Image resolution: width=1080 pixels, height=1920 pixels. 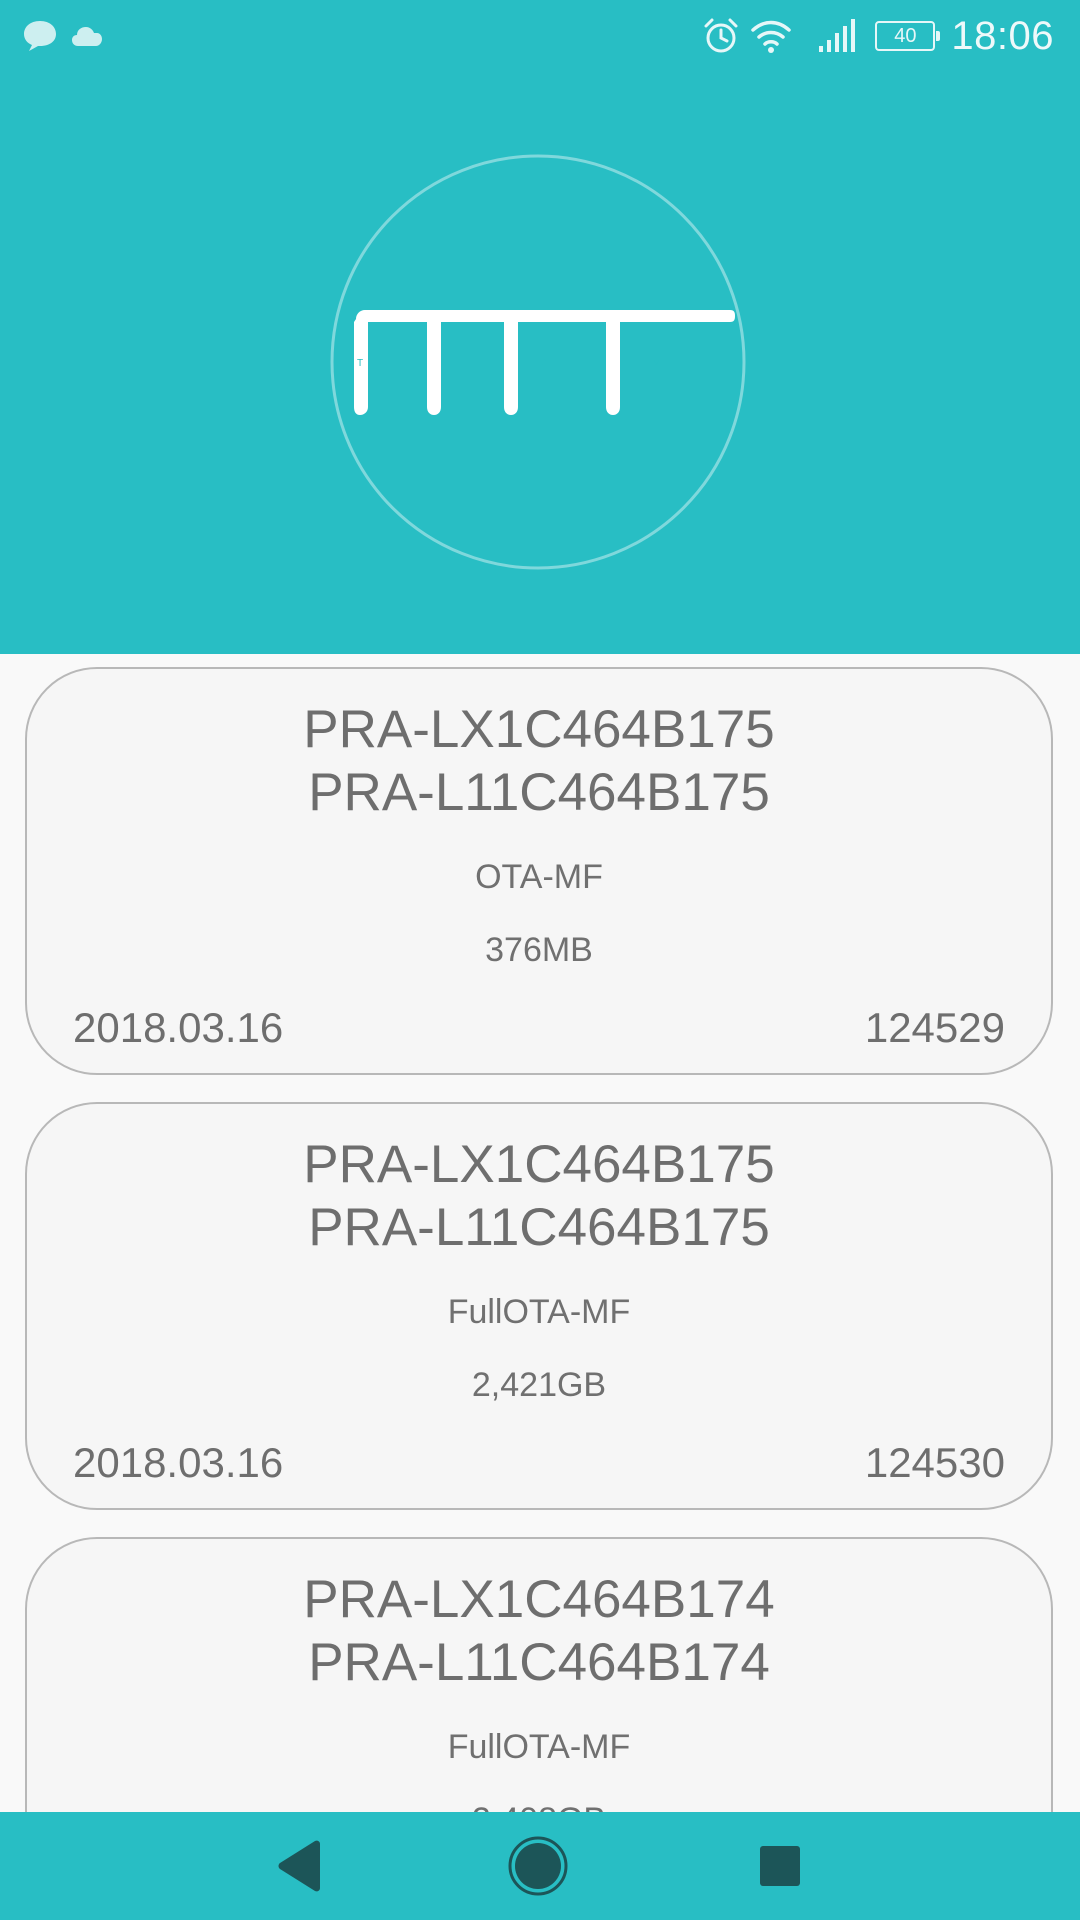 I want to click on status-time: 18:06, so click(x=1002, y=35).